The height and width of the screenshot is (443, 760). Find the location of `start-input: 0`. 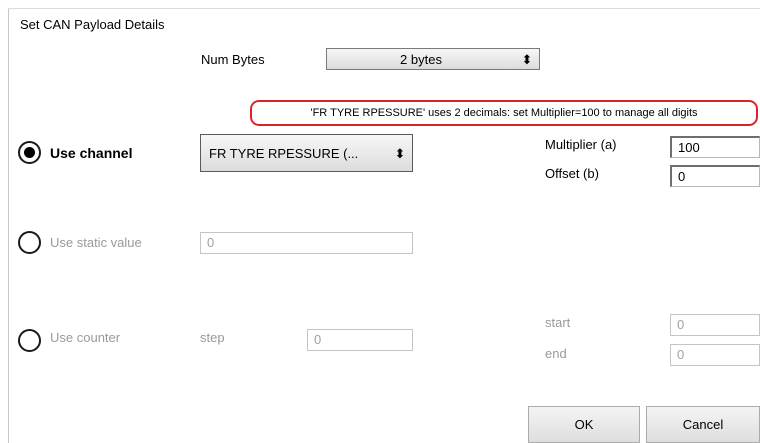

start-input: 0 is located at coordinates (715, 325).